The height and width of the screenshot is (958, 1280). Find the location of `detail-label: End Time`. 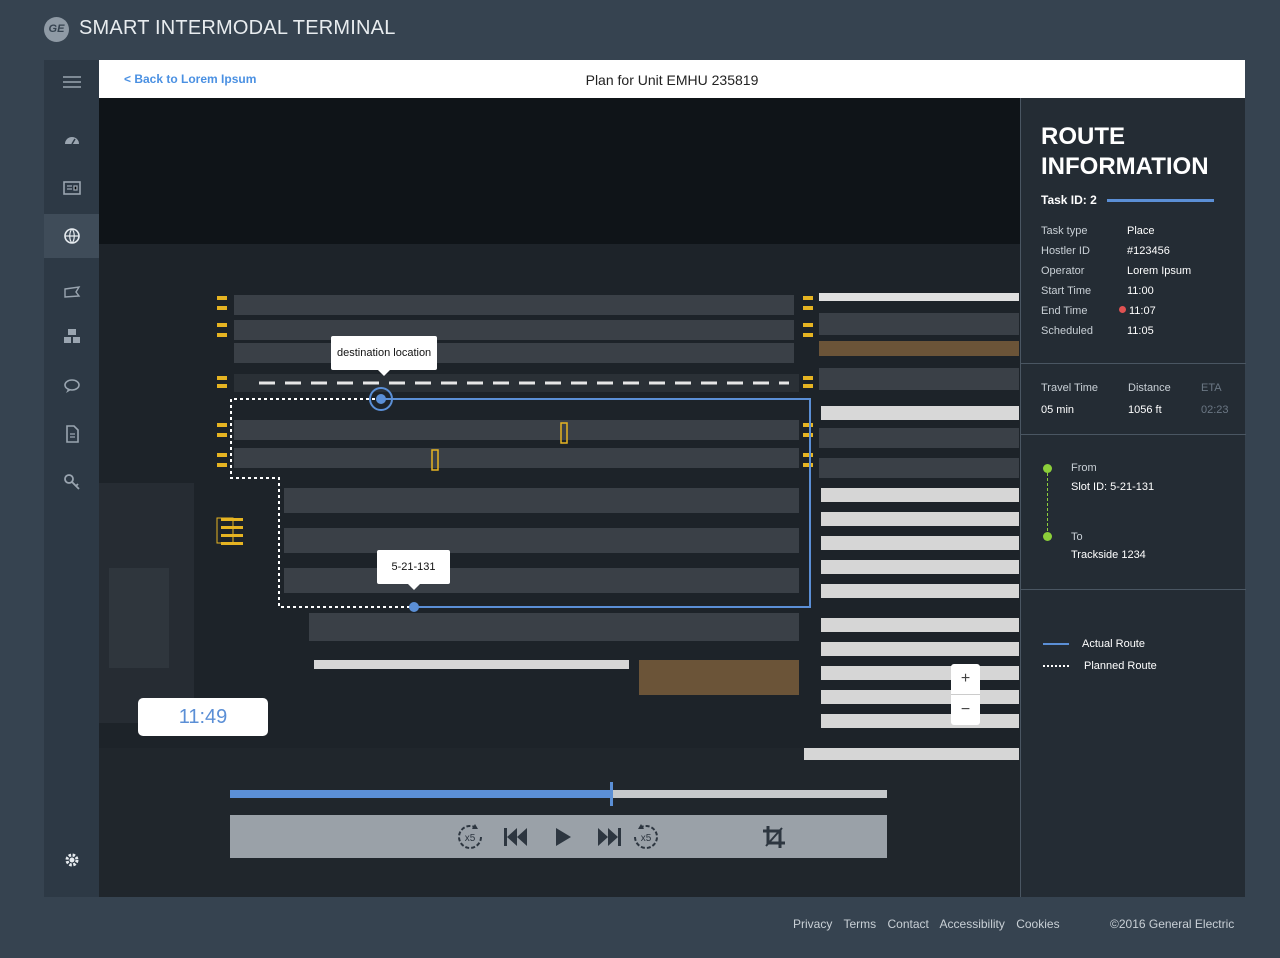

detail-label: End Time is located at coordinates (1064, 311).